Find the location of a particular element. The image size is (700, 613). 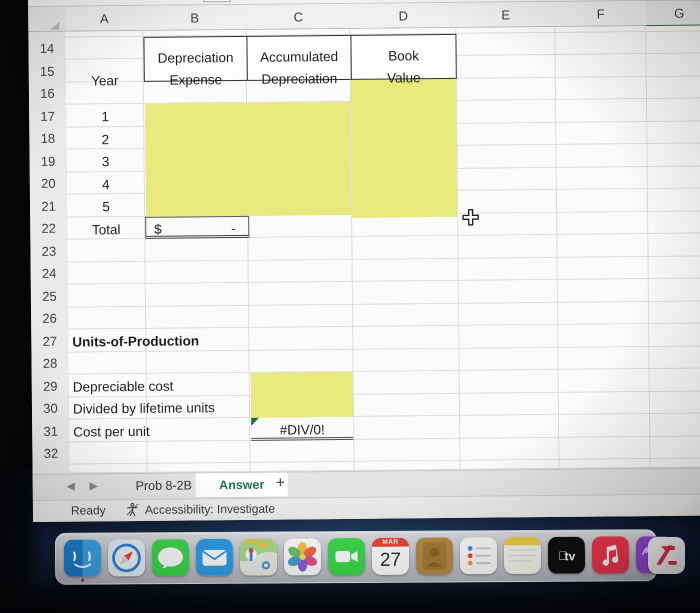

row-header-17: 17 is located at coordinates (48, 116).